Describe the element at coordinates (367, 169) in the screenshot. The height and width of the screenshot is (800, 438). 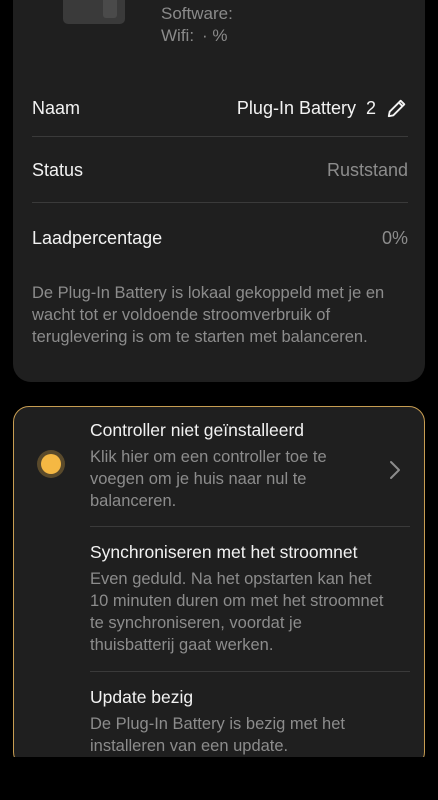
I see `status-value: Ruststand` at that location.